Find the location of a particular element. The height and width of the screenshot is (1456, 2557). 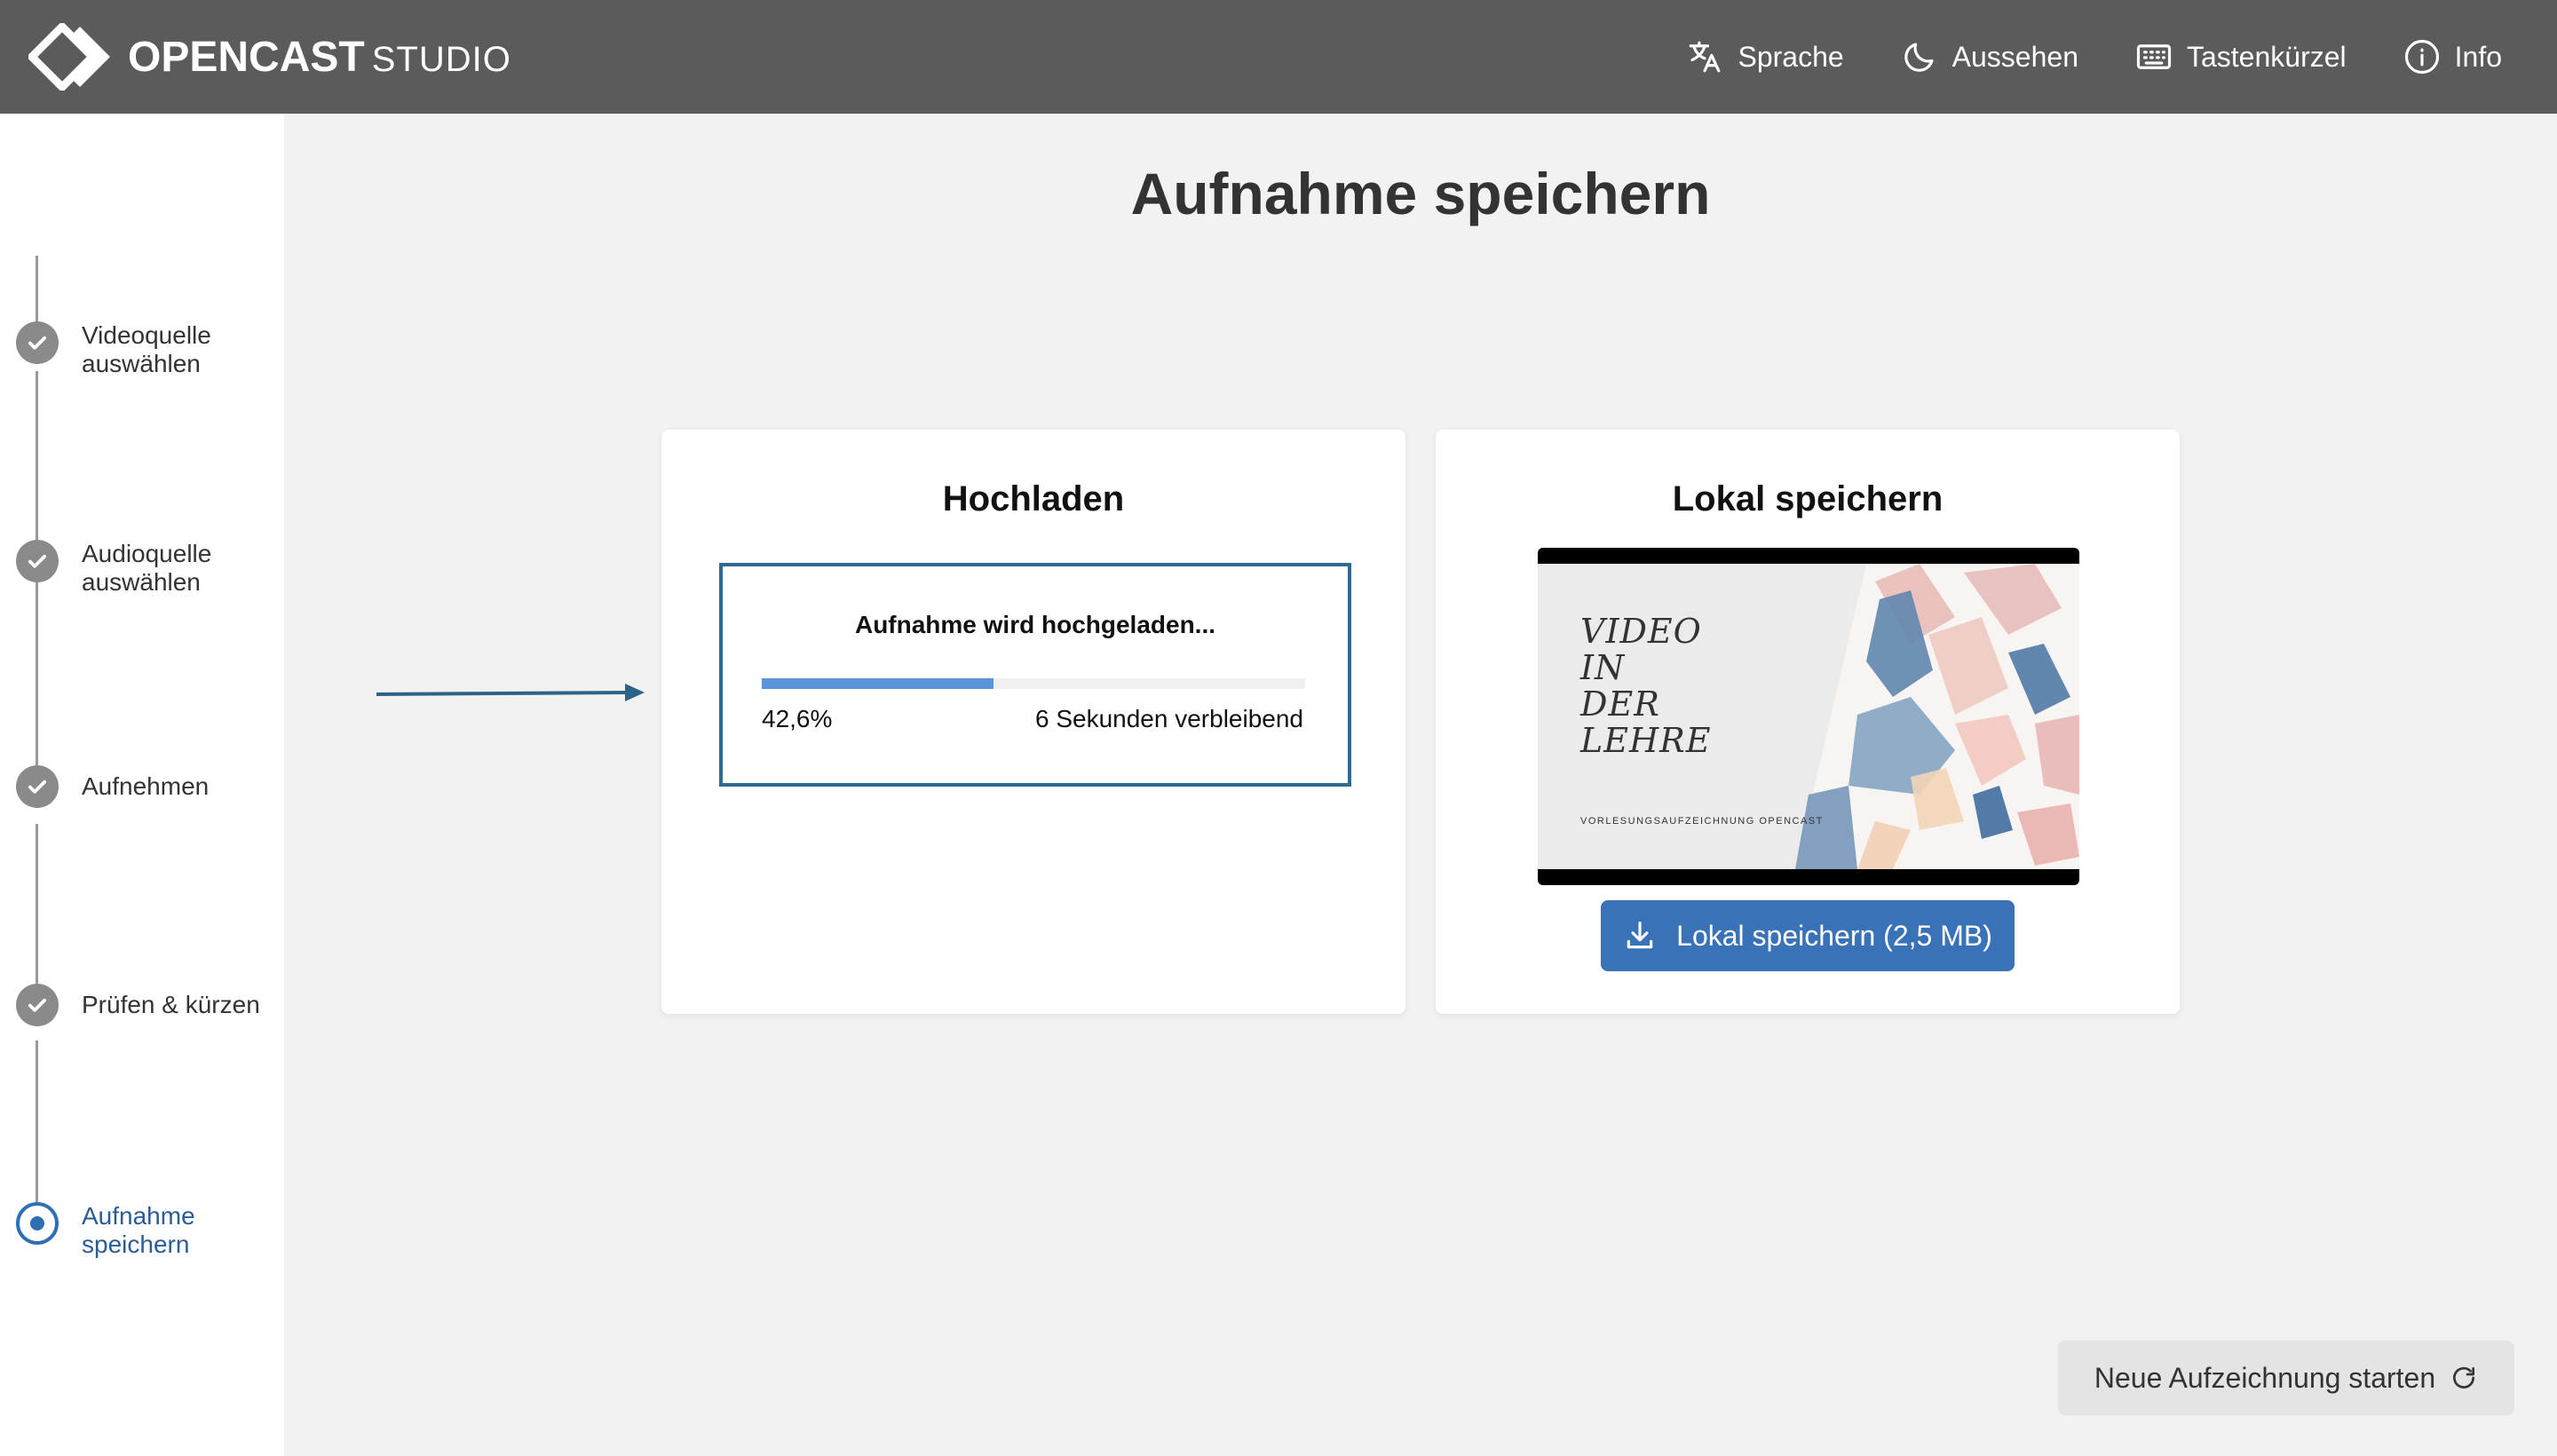

video-title-text: VIDEO IN DER LEHRE is located at coordinates (1645, 686).